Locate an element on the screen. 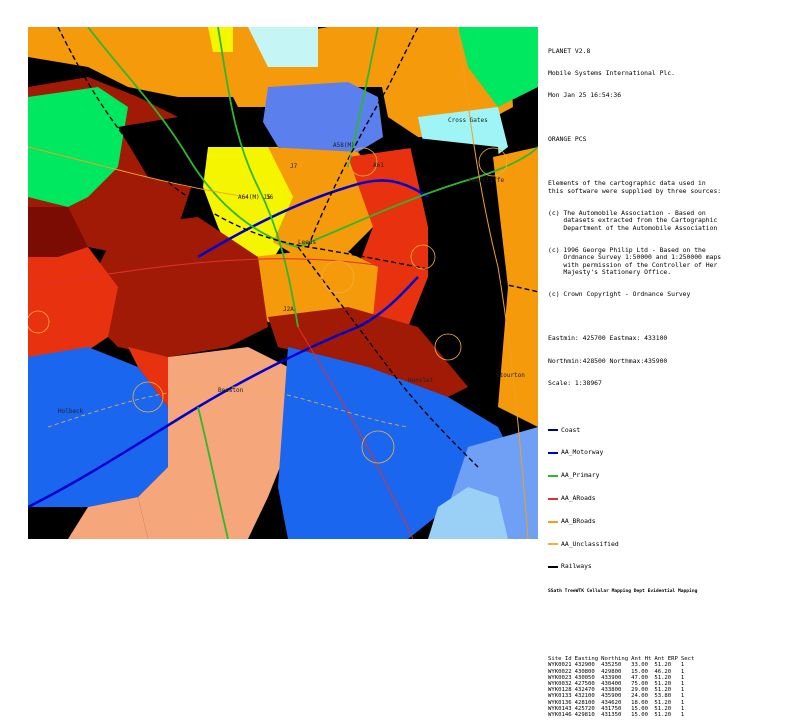  label-a58m: A58(M) is located at coordinates (344, 145).